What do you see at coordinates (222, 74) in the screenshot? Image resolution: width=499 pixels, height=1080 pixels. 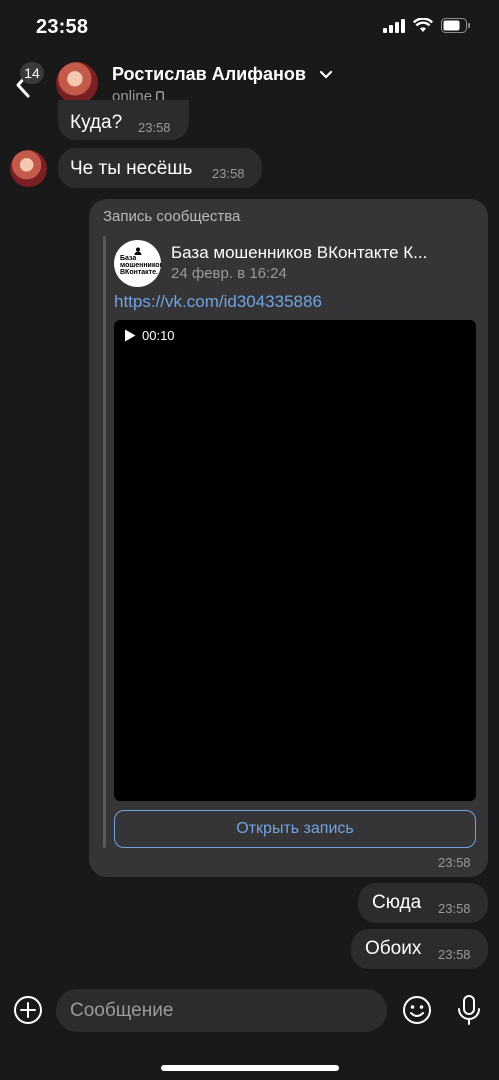 I see `contact-name: Ростислав Алифанов` at bounding box center [222, 74].